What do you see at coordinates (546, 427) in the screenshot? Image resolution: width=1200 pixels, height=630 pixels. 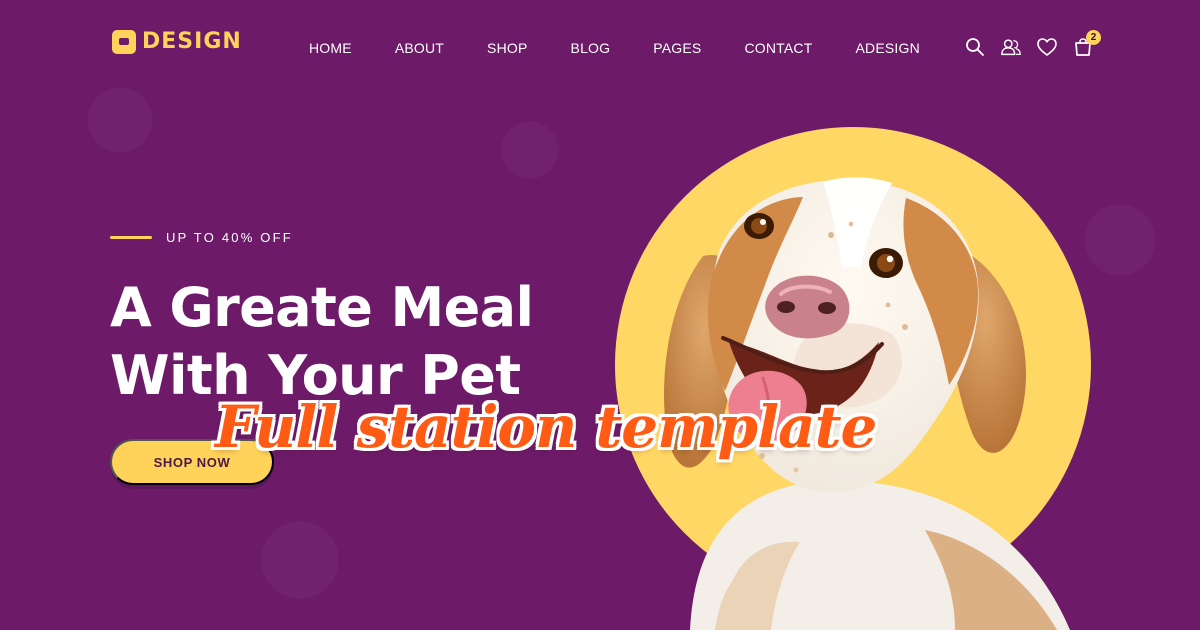 I see `full-station-template-overlay: Full station template` at bounding box center [546, 427].